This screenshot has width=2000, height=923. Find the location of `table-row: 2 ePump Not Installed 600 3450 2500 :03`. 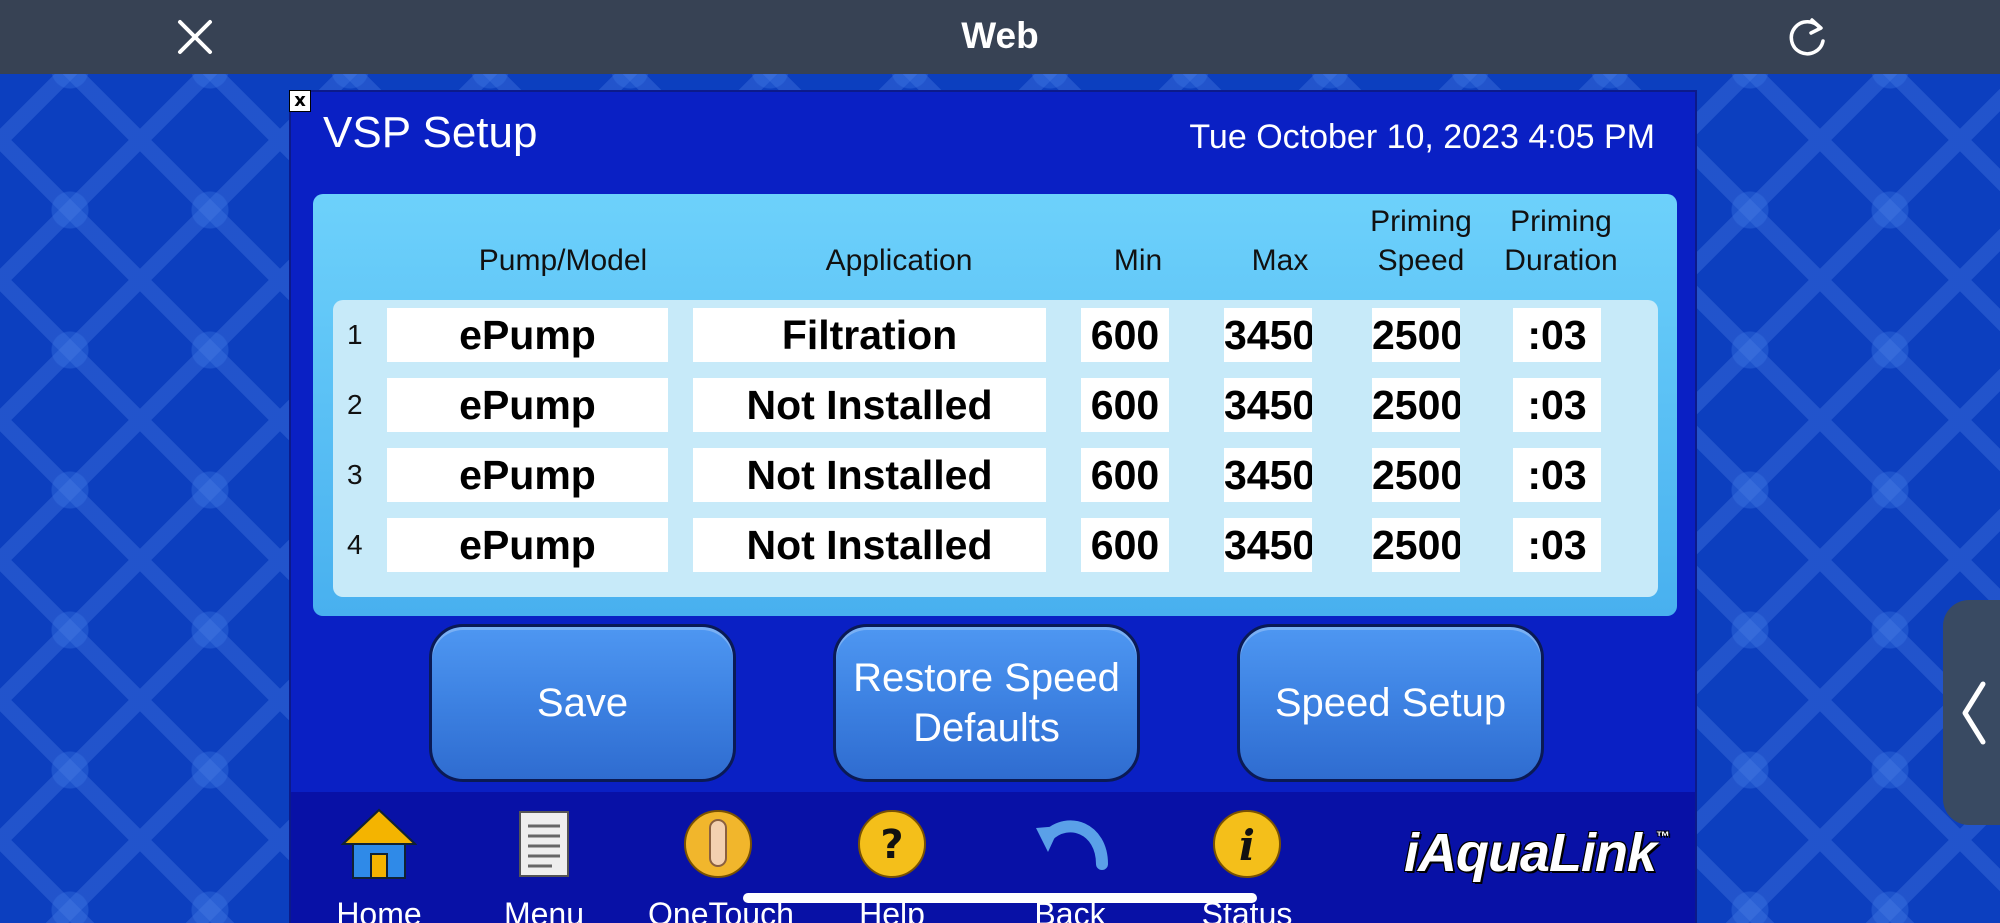

table-row: 2 ePump Not Installed 600 3450 2500 :03 is located at coordinates (995, 405).